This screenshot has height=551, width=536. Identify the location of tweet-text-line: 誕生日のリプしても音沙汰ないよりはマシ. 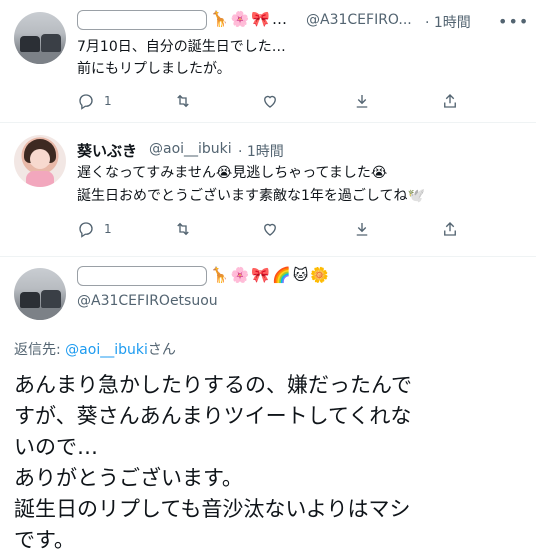
(212, 509).